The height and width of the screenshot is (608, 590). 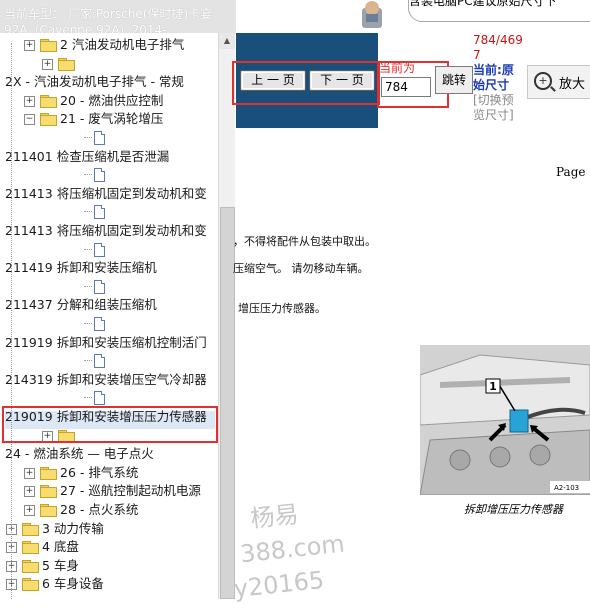 What do you see at coordinates (487, 70) in the screenshot?
I see `current-word: 当前:` at bounding box center [487, 70].